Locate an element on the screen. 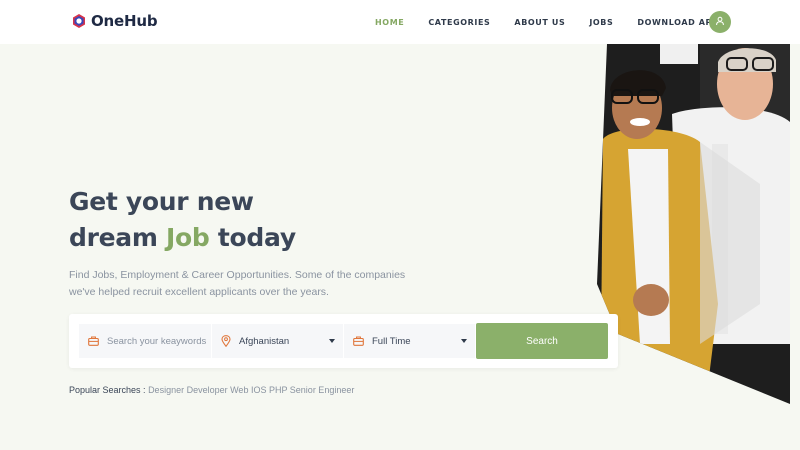 This screenshot has height=450, width=800. brand-logo: OneHub is located at coordinates (114, 21).